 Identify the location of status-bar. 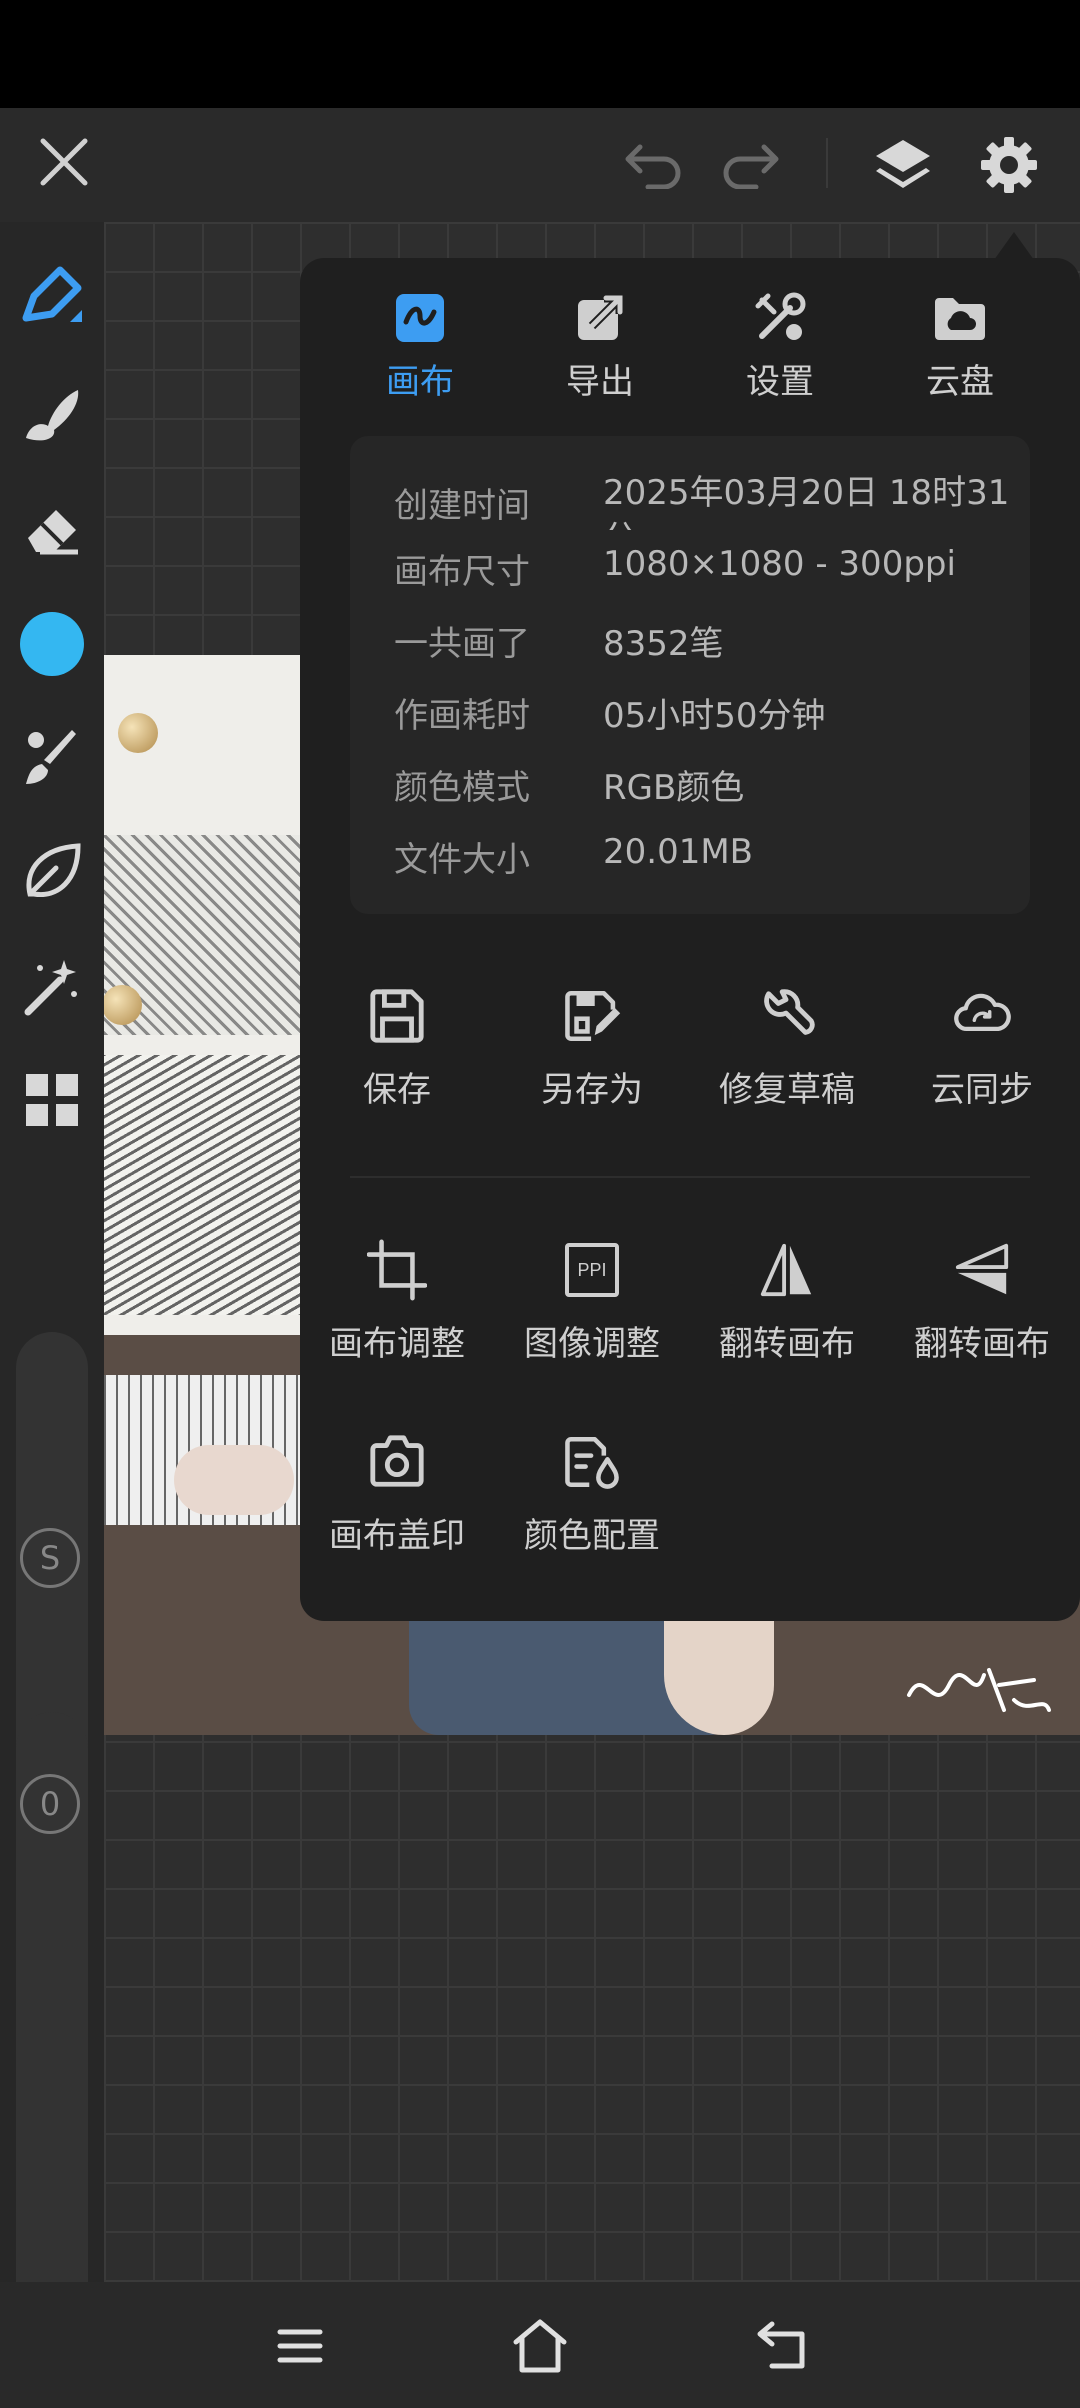
(540, 54).